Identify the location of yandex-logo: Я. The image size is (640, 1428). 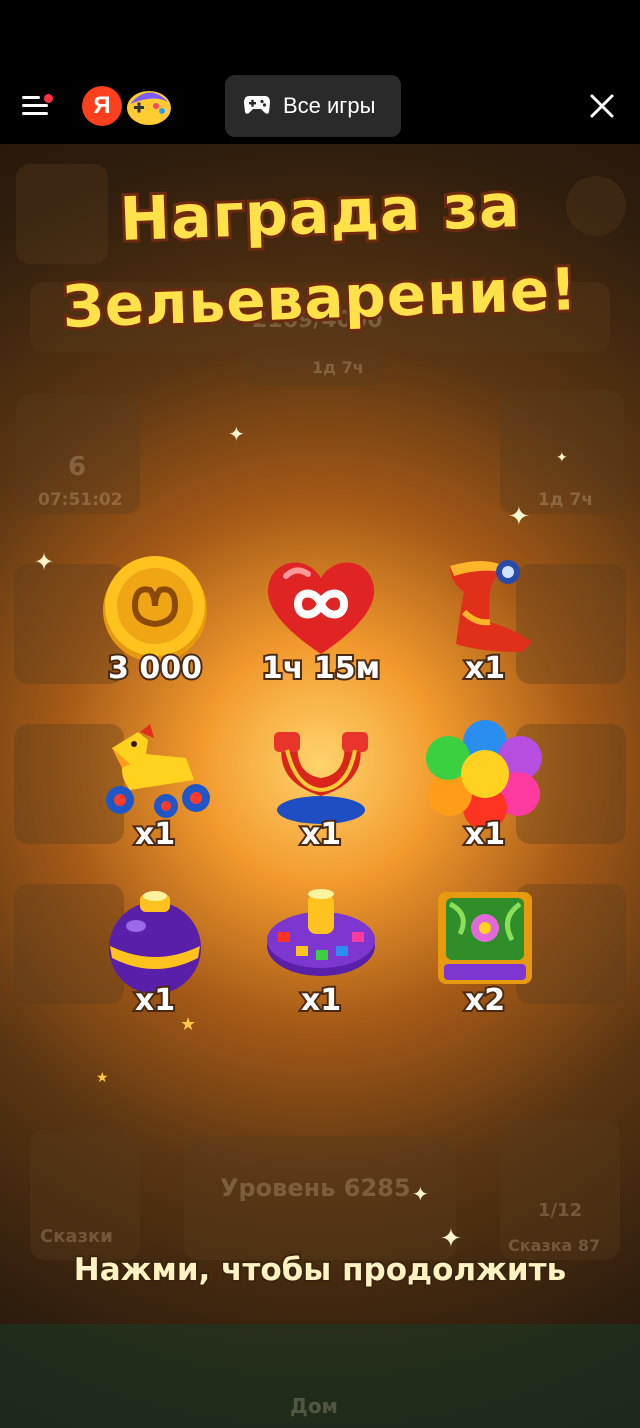
(102, 106).